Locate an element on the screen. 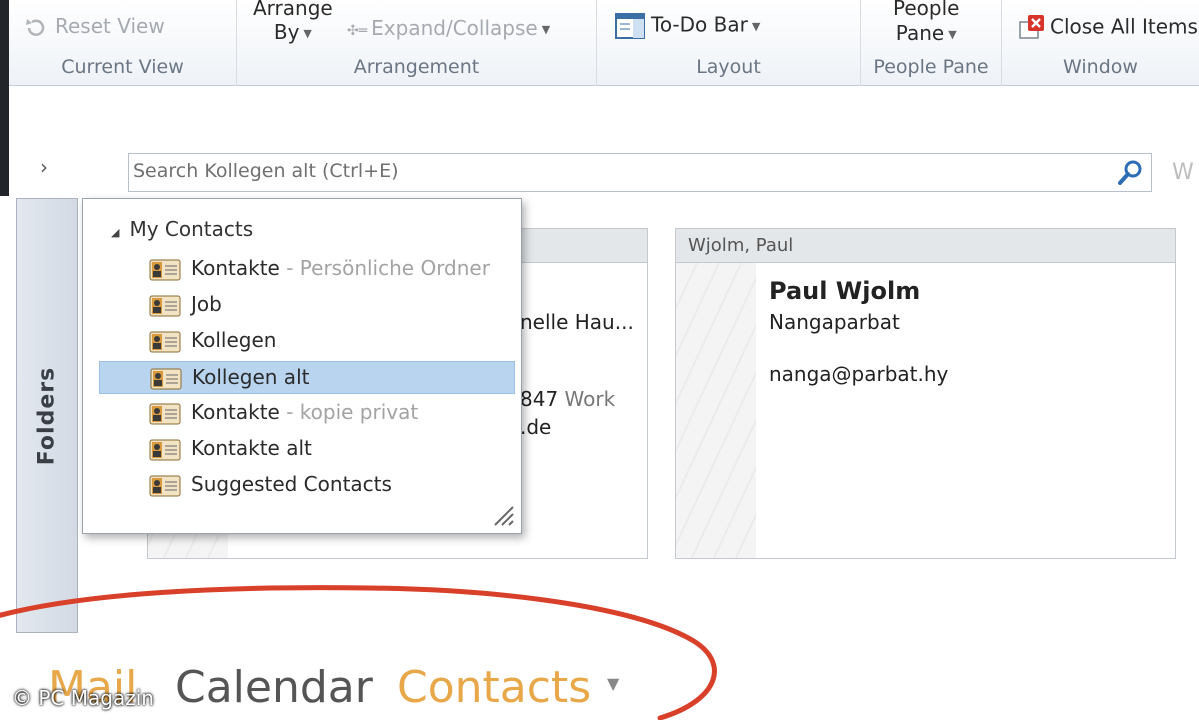 Image resolution: width=1199 pixels, height=720 pixels. search-input is located at coordinates (613, 171).